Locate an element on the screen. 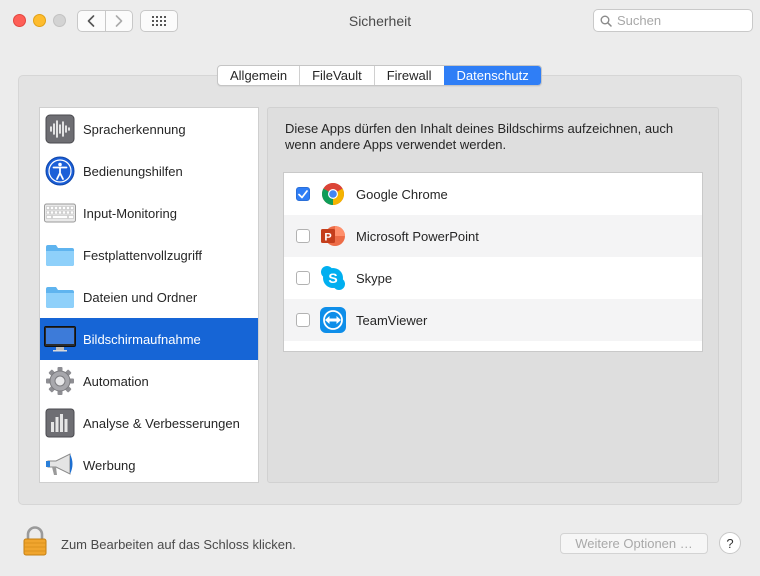 Image resolution: width=760 pixels, height=576 pixels. sidebar-item-label: Werbung is located at coordinates (109, 465).